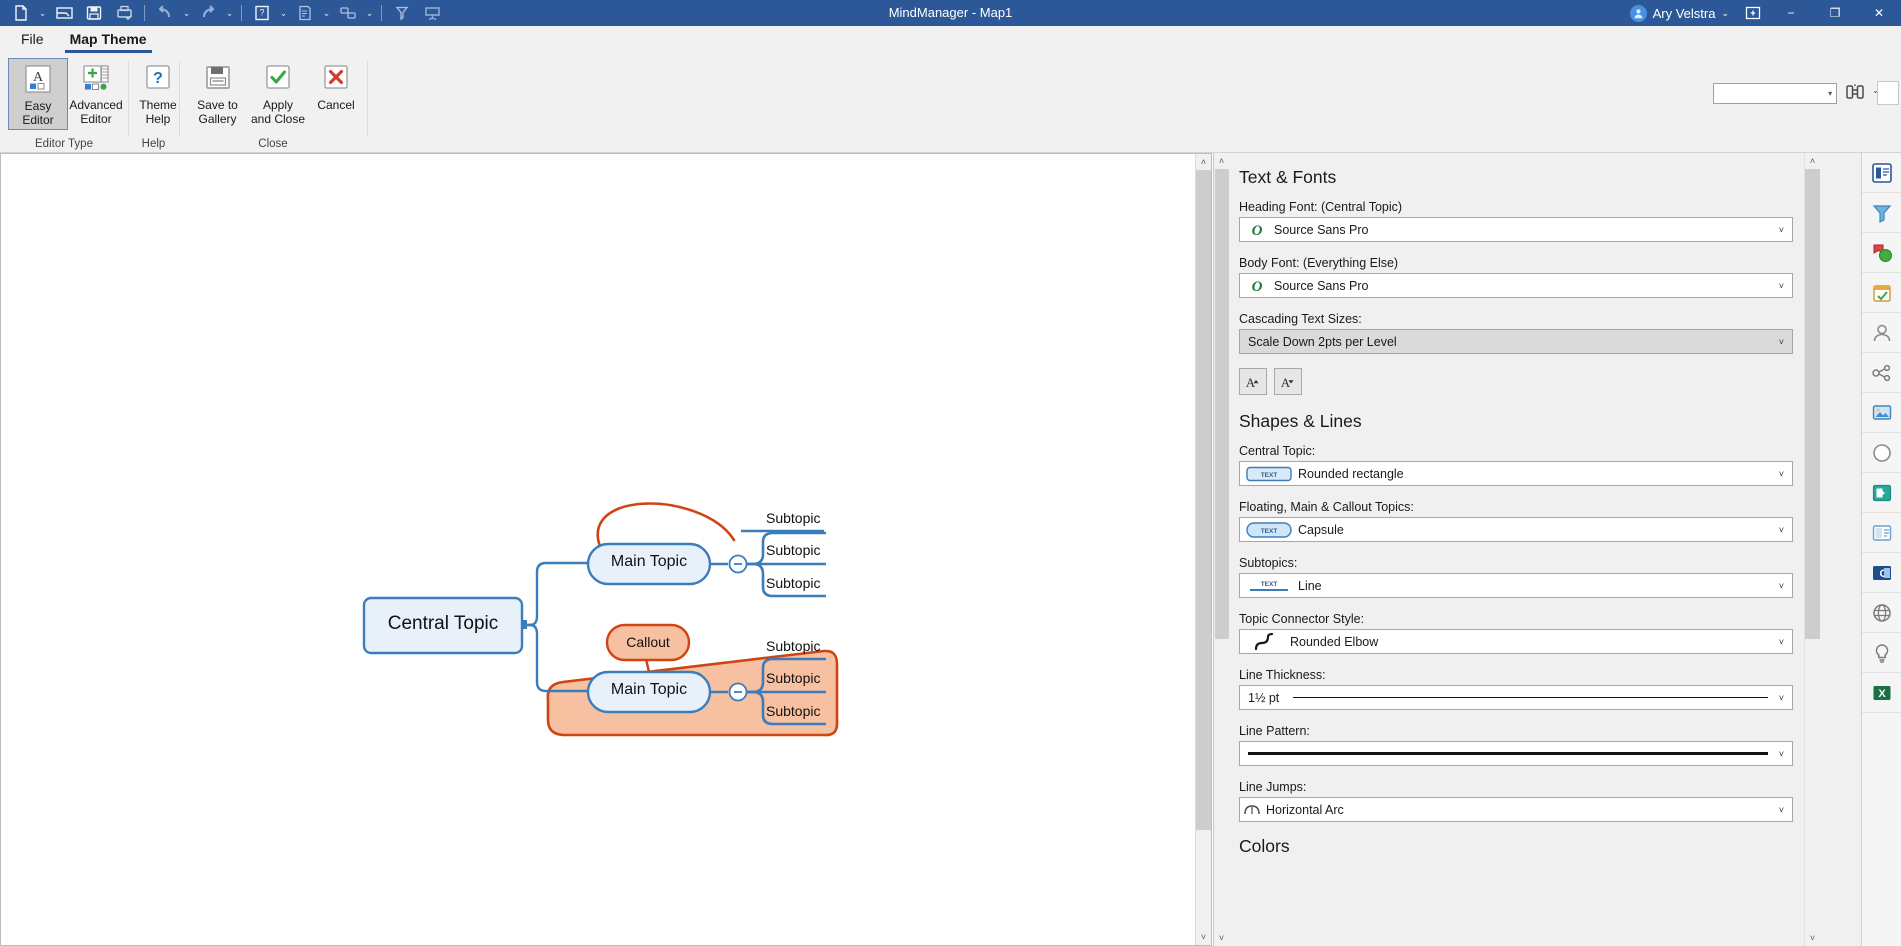 The width and height of the screenshot is (1901, 946). What do you see at coordinates (1881, 653) in the screenshot?
I see `brainstorm-icon` at bounding box center [1881, 653].